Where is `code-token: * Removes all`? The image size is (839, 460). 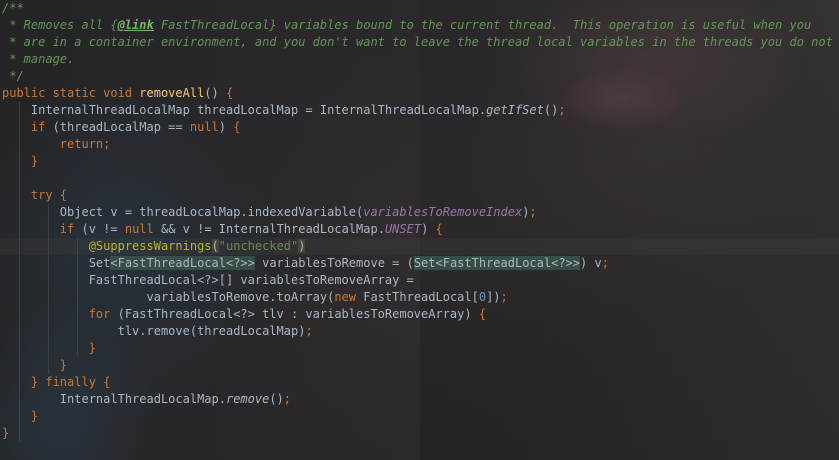
code-token: * Removes all is located at coordinates (56, 25).